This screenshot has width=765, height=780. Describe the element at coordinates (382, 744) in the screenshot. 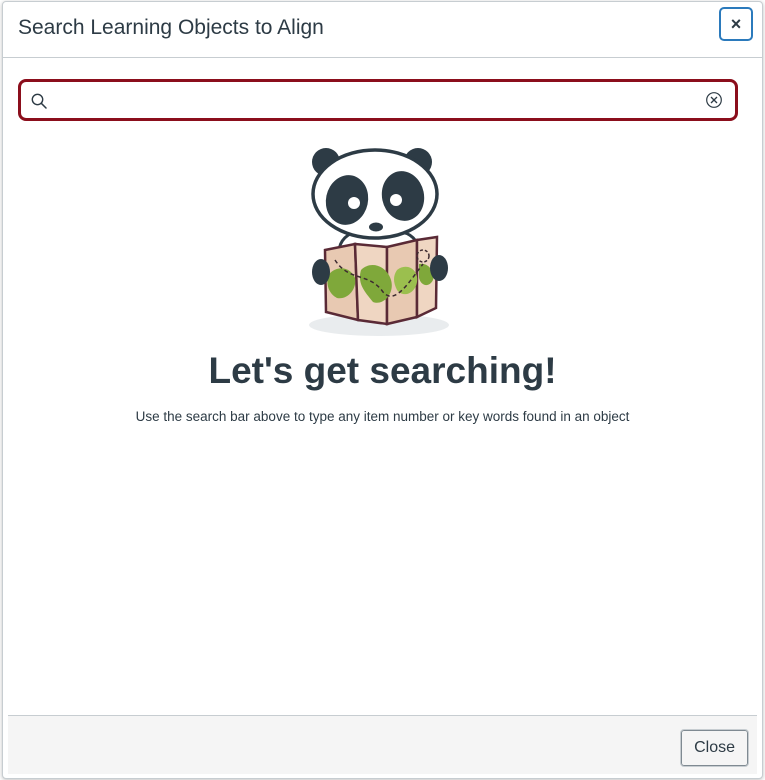

I see `modal-footer: Close` at that location.